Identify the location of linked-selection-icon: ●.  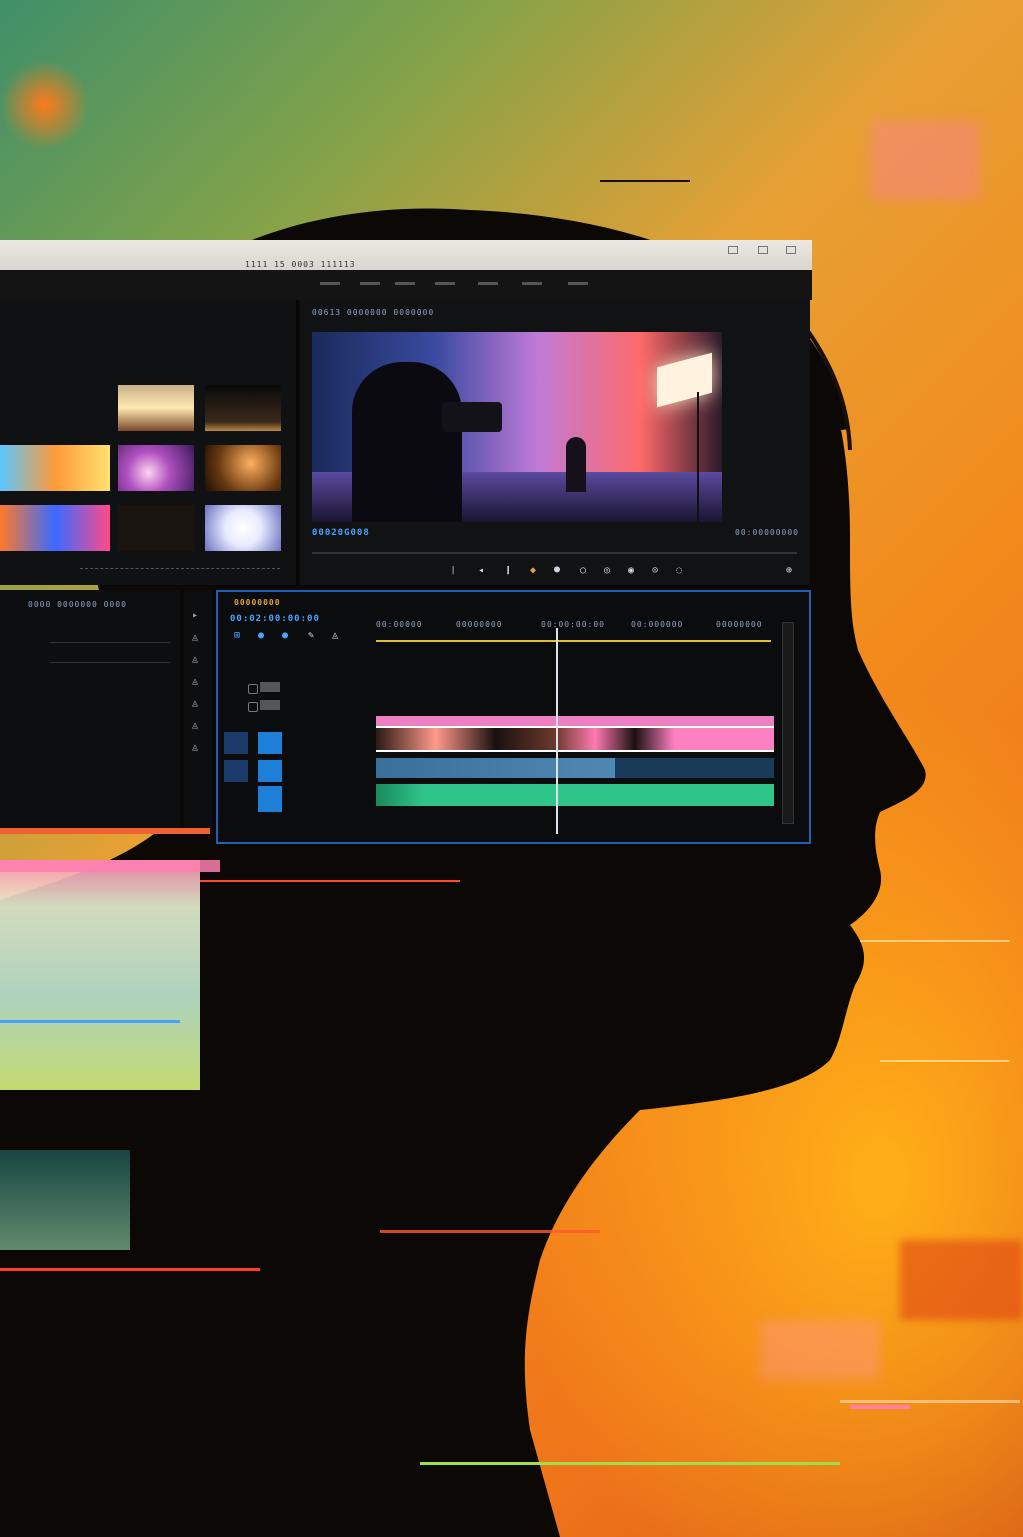
(261, 635).